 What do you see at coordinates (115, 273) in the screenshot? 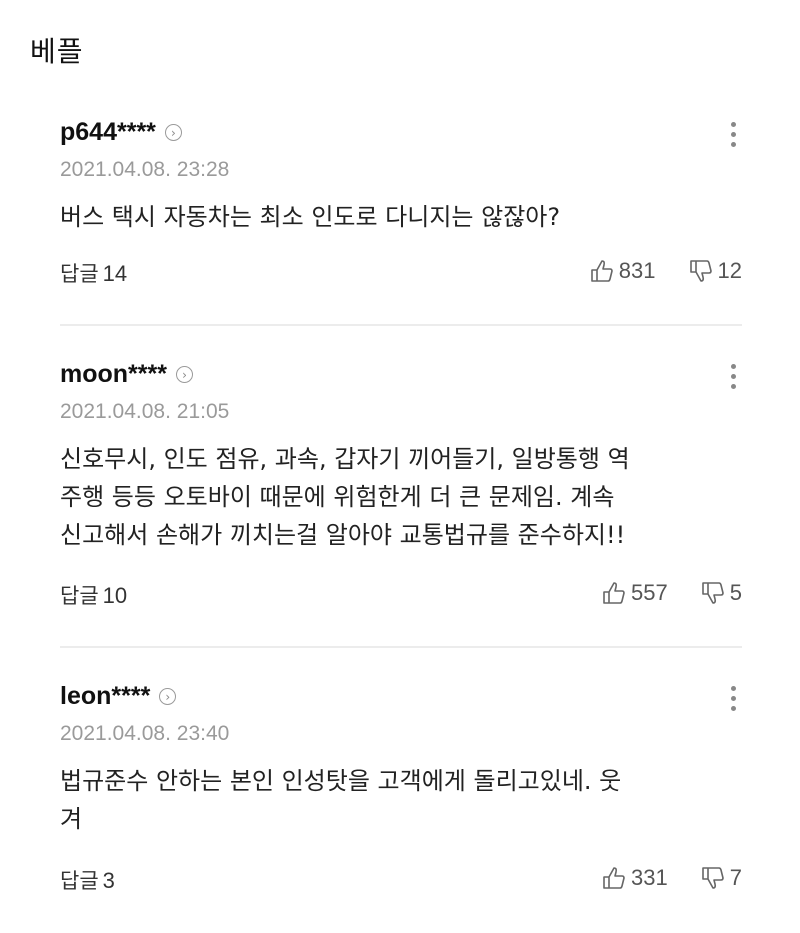
I see `reply-count: 14` at bounding box center [115, 273].